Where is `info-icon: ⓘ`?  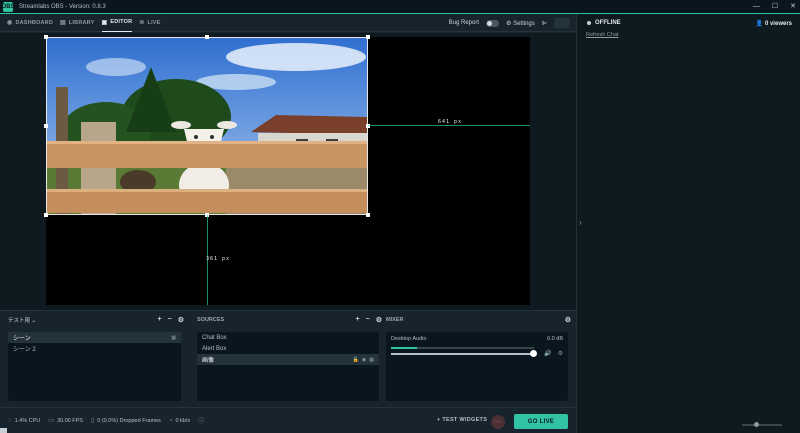
info-icon: ⓘ is located at coordinates (201, 420).